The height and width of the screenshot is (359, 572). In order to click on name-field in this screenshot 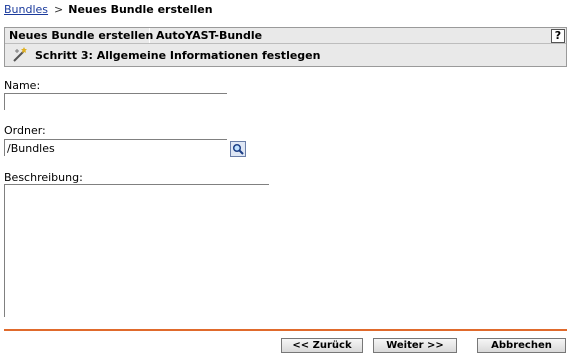, I will do `click(115, 101)`.